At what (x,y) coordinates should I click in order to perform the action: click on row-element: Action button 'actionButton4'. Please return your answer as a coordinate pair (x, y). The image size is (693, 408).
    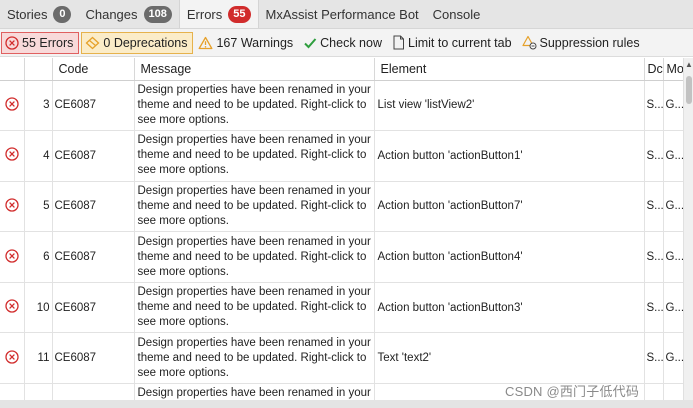
    Looking at the image, I should click on (509, 257).